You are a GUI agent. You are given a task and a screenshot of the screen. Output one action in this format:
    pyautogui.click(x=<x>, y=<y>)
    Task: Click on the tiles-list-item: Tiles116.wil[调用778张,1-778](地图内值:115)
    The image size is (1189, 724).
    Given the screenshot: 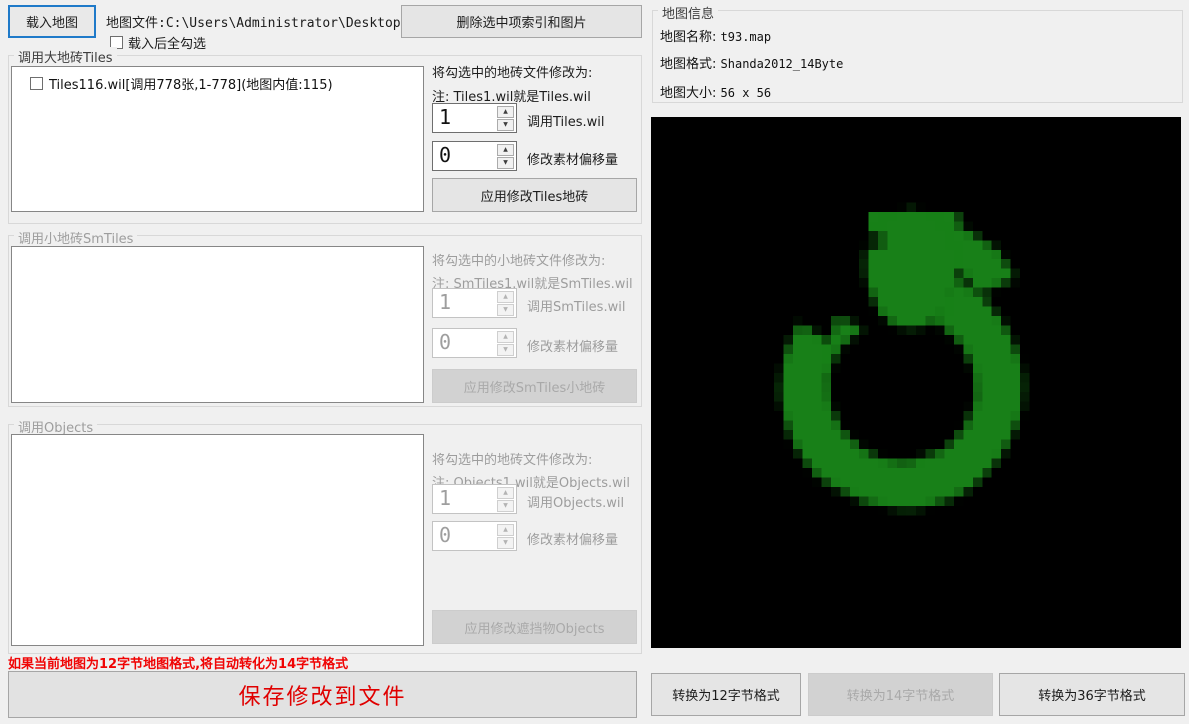 What is the action you would take?
    pyautogui.click(x=217, y=80)
    